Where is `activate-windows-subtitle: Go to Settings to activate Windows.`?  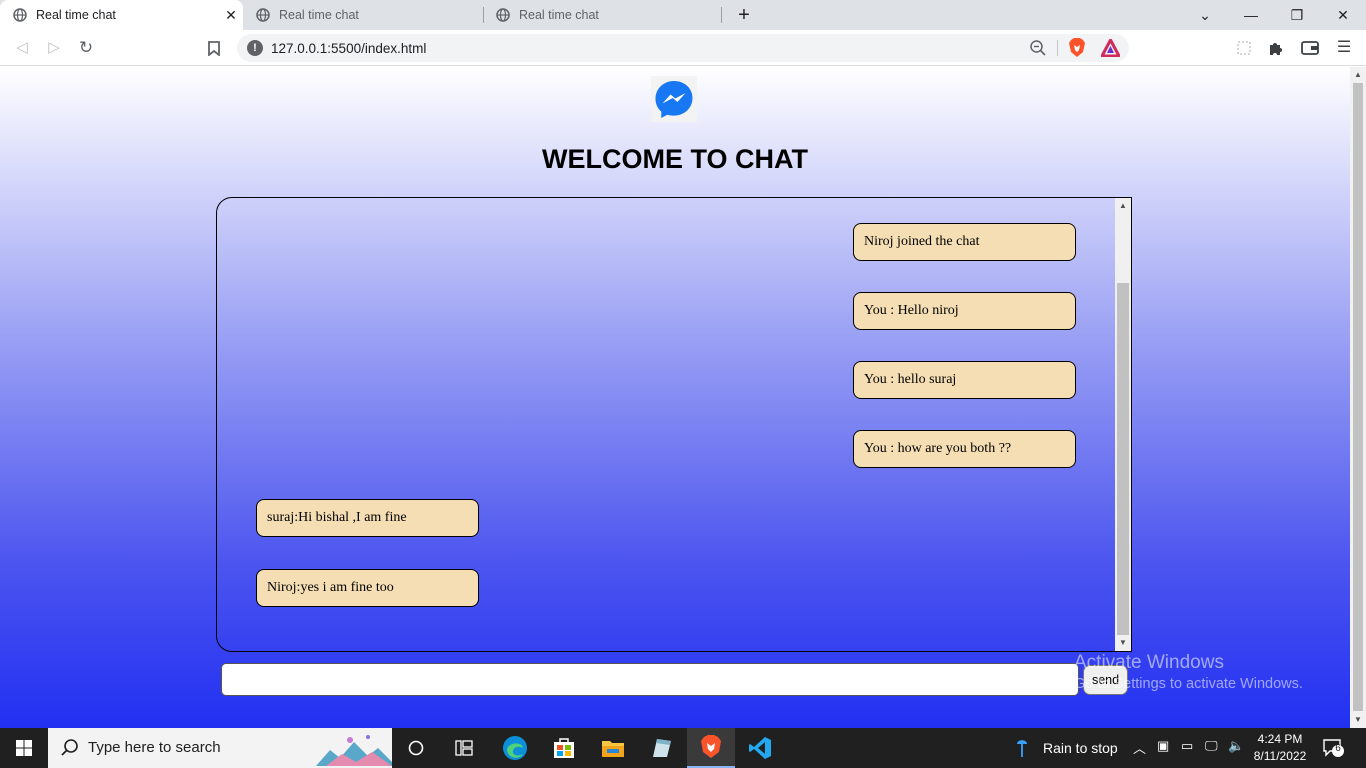 activate-windows-subtitle: Go to Settings to activate Windows. is located at coordinates (1188, 684).